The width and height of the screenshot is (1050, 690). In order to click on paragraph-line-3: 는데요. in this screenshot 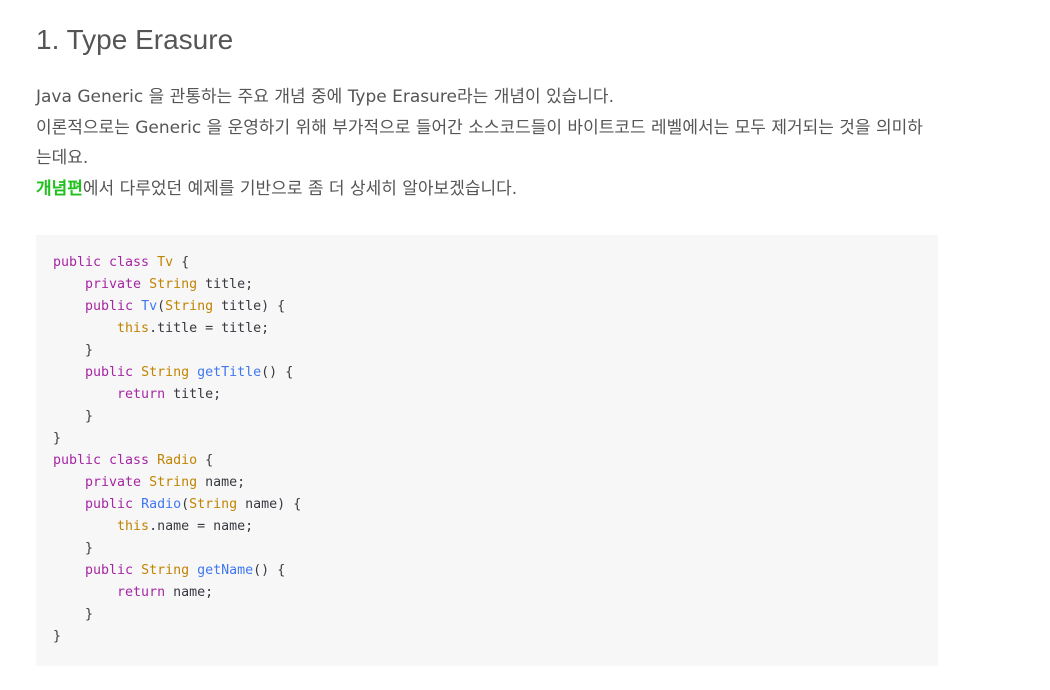, I will do `click(62, 158)`.